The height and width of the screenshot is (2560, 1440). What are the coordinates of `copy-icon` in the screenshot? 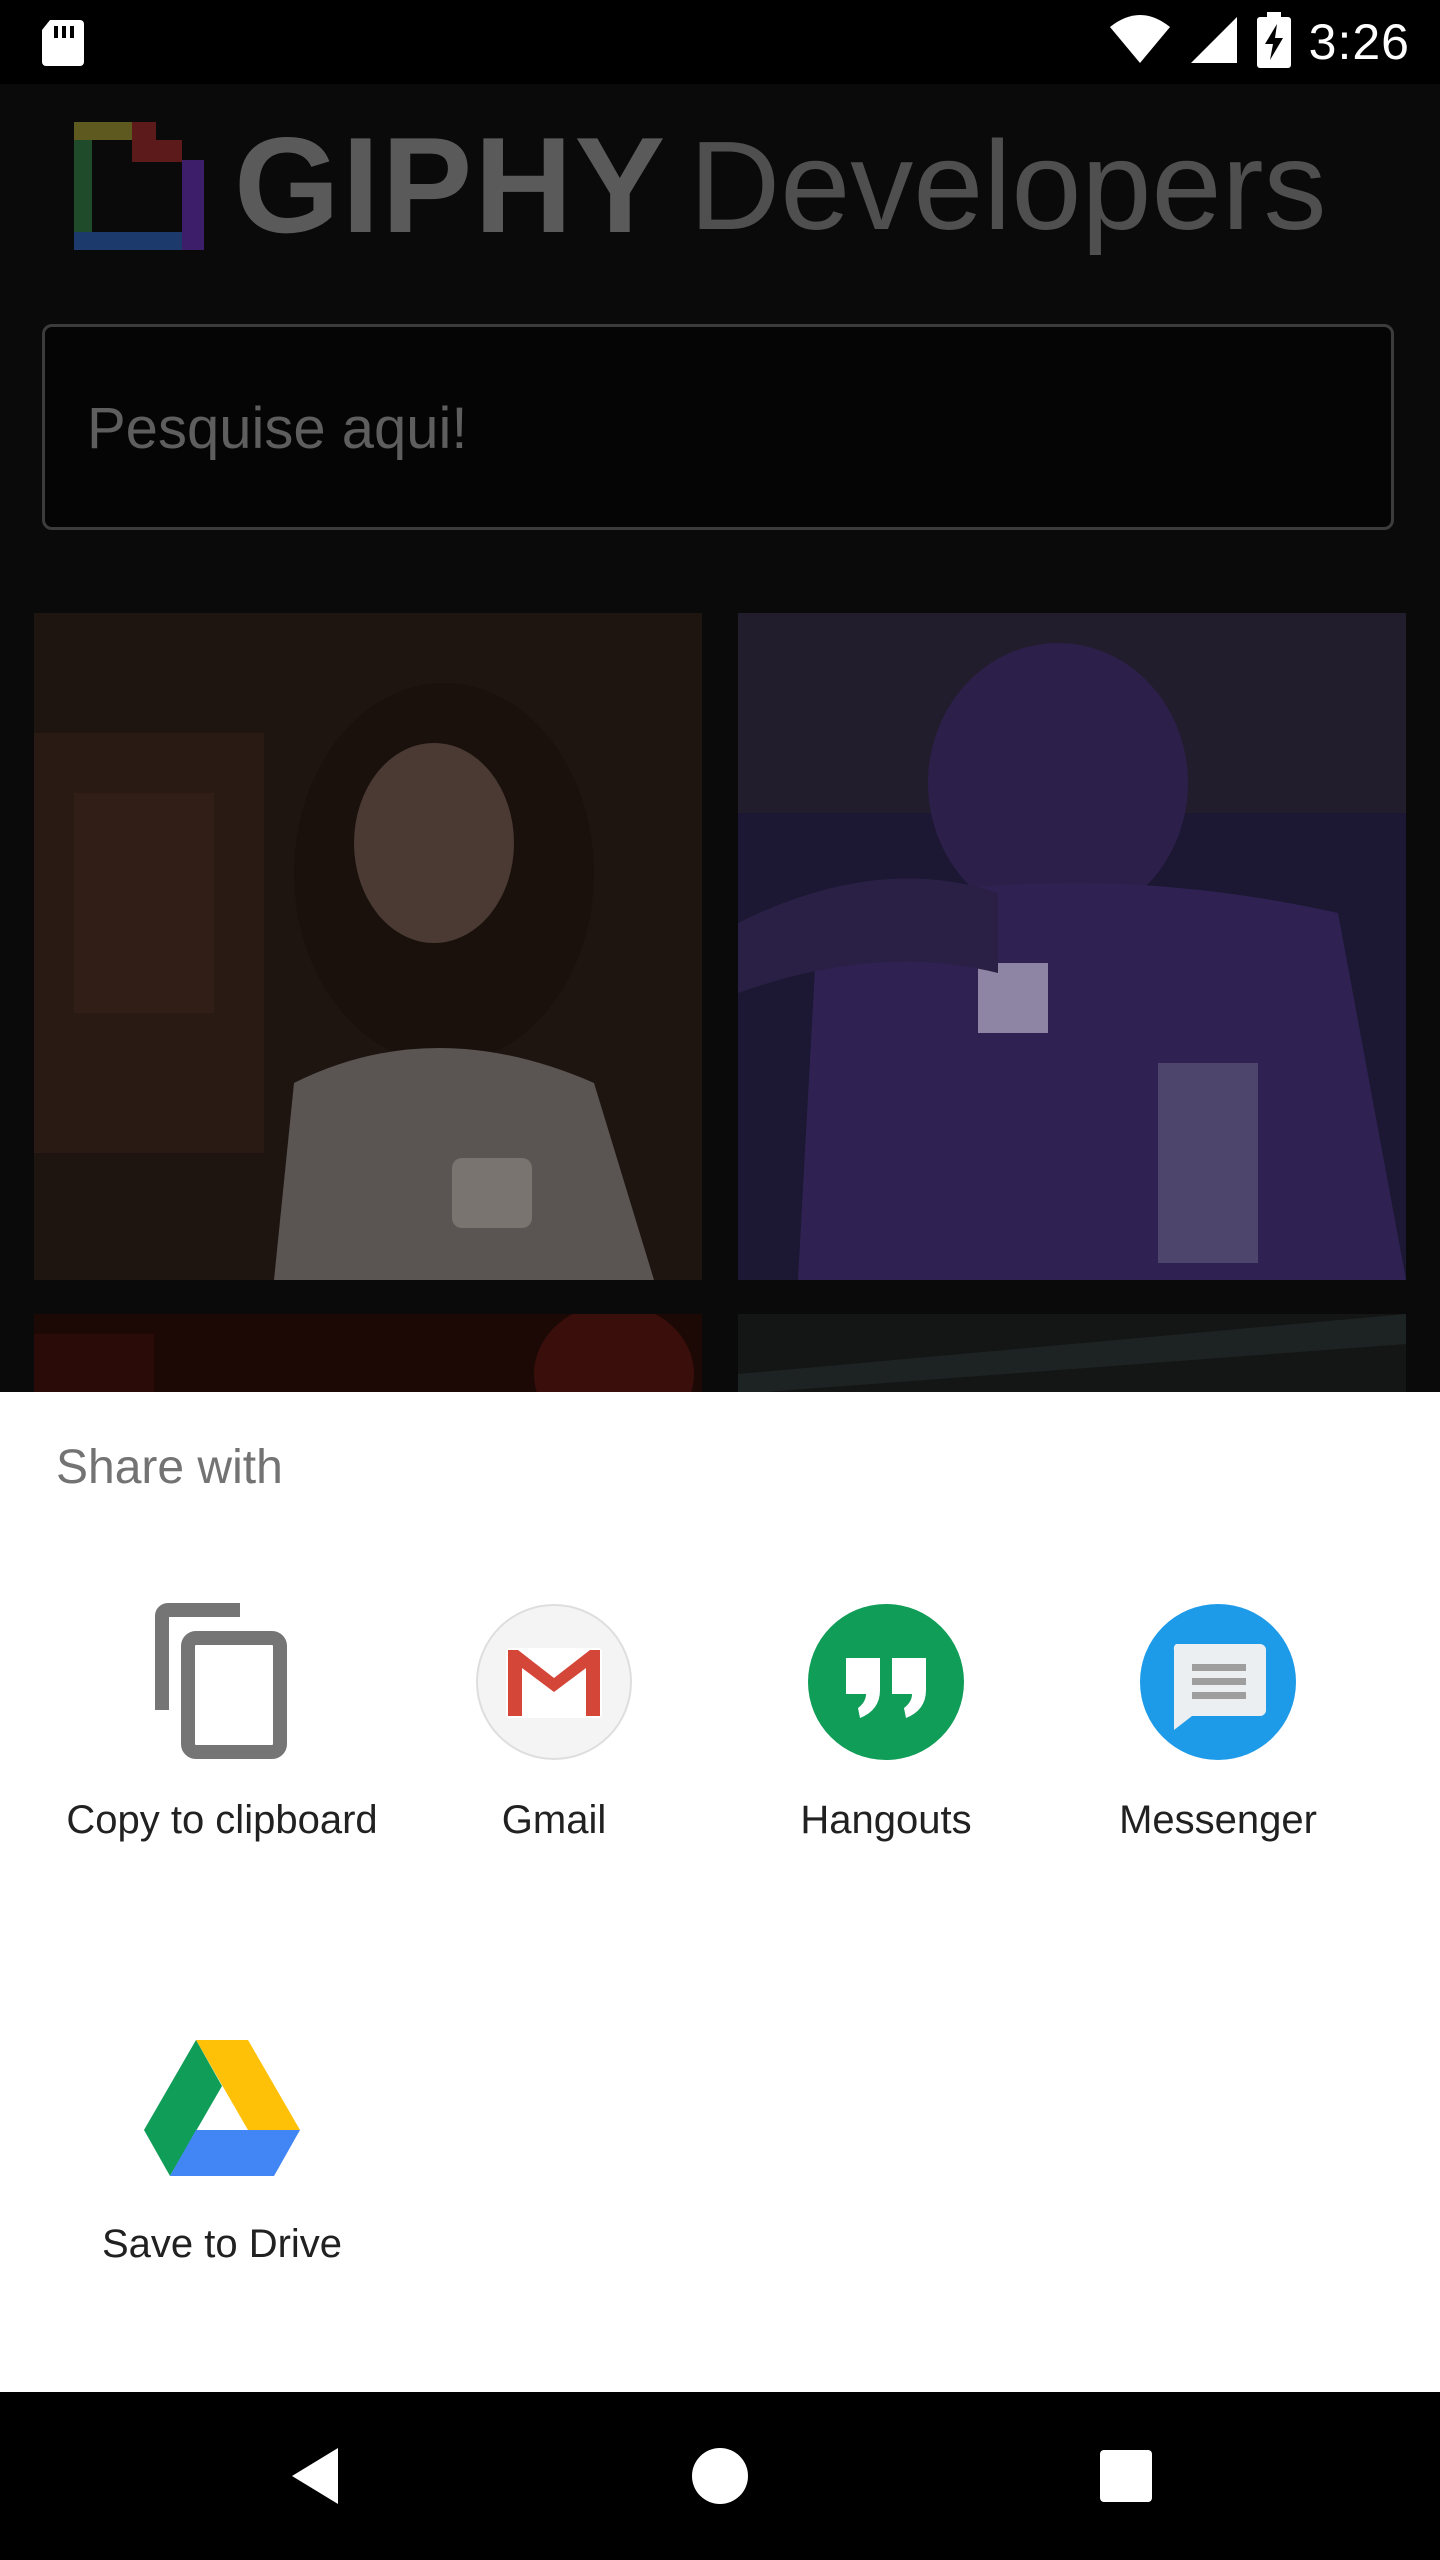 It's located at (222, 1682).